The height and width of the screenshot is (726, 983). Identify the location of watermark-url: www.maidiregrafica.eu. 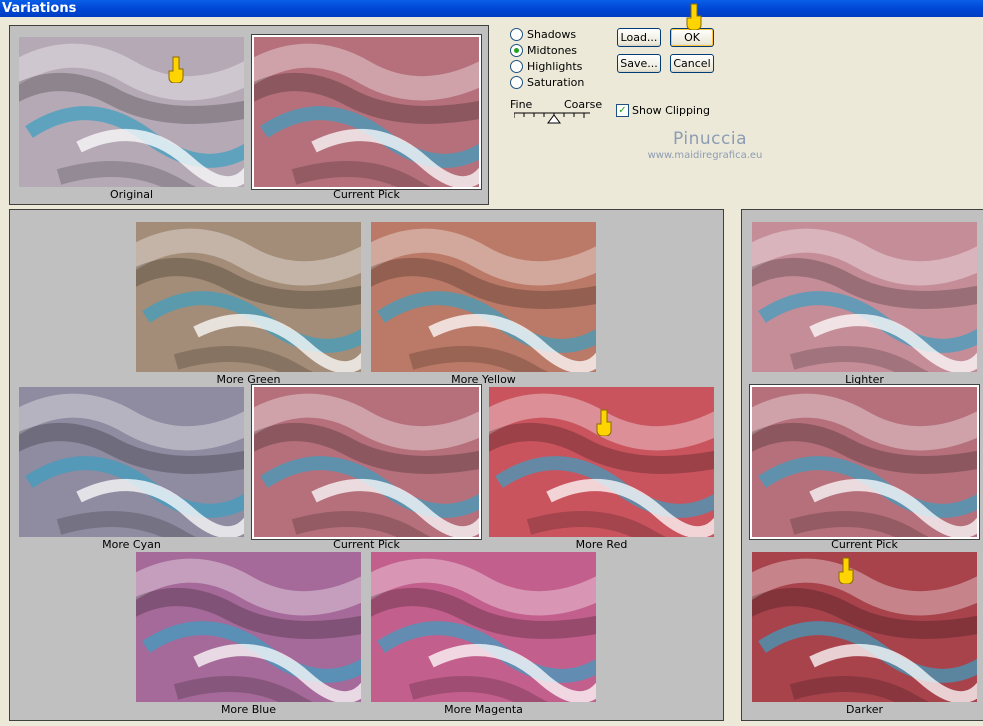
(705, 155).